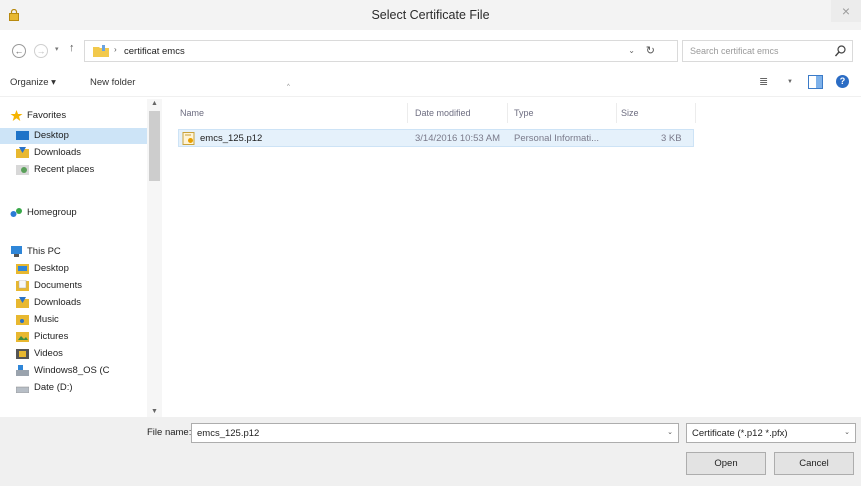 Image resolution: width=861 pixels, height=486 pixels. Describe the element at coordinates (57, 49) in the screenshot. I see `recent-locations-button: ▾` at that location.